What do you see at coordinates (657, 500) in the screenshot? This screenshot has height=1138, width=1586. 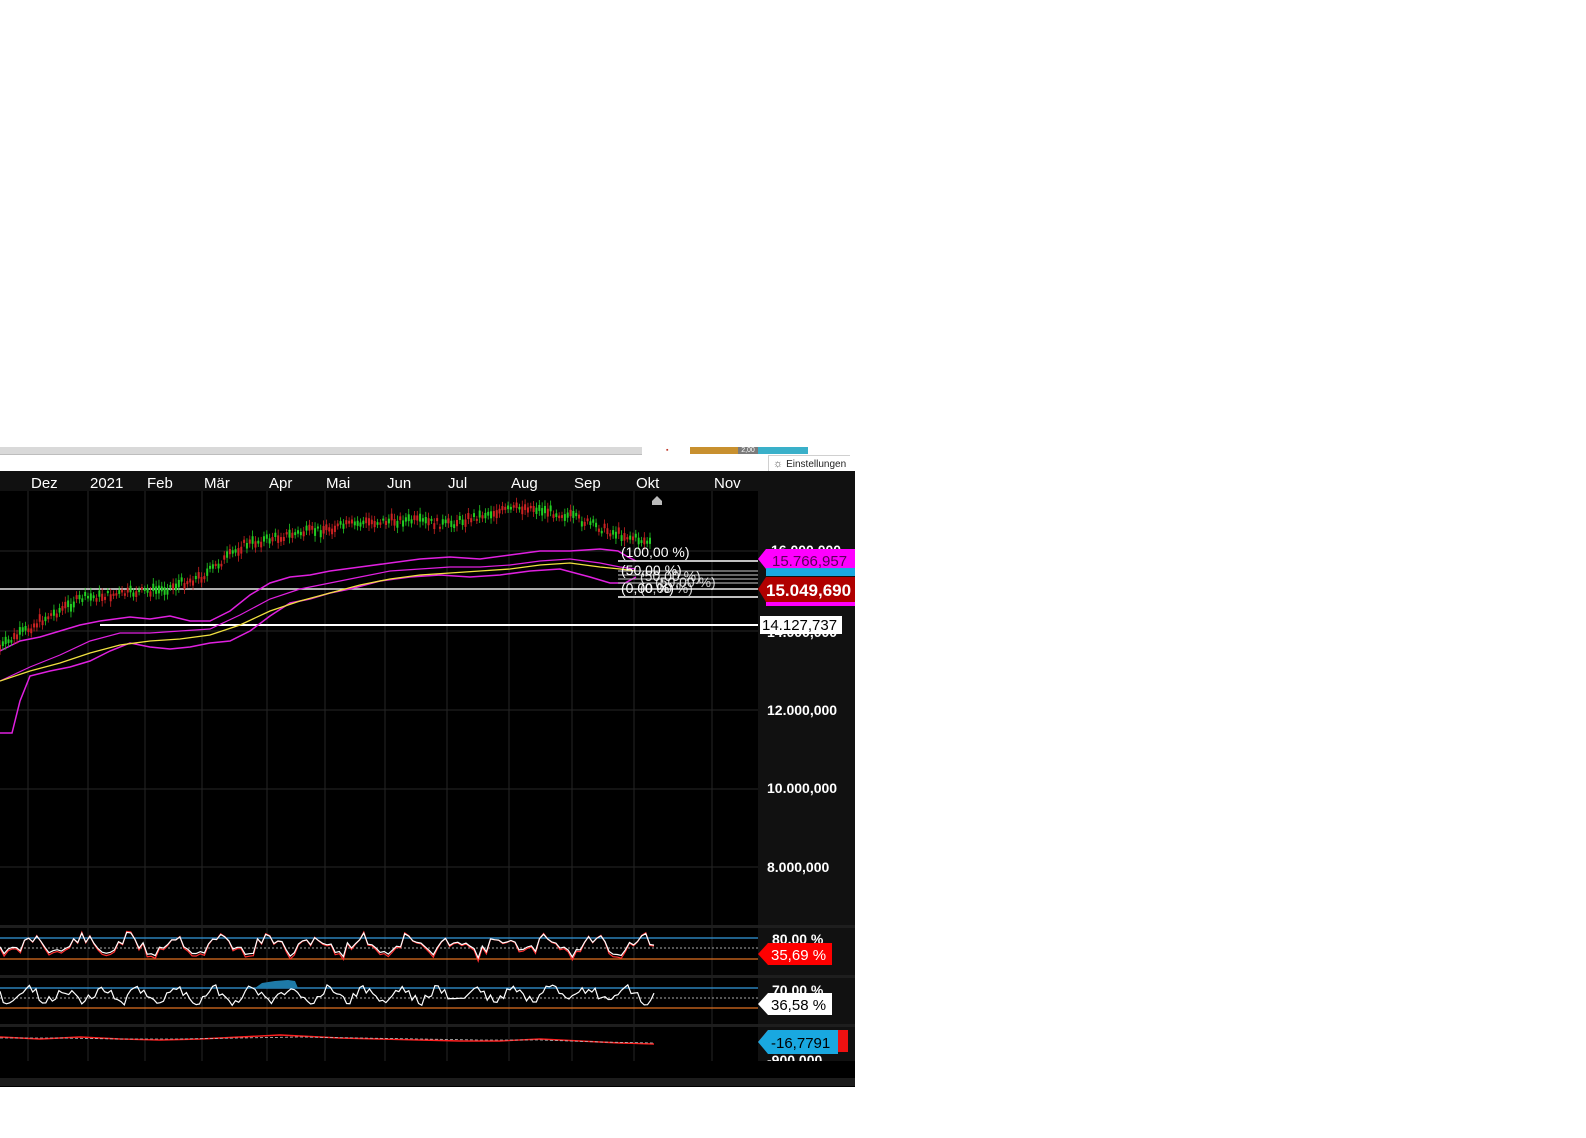 I see `okt-marker-icon` at bounding box center [657, 500].